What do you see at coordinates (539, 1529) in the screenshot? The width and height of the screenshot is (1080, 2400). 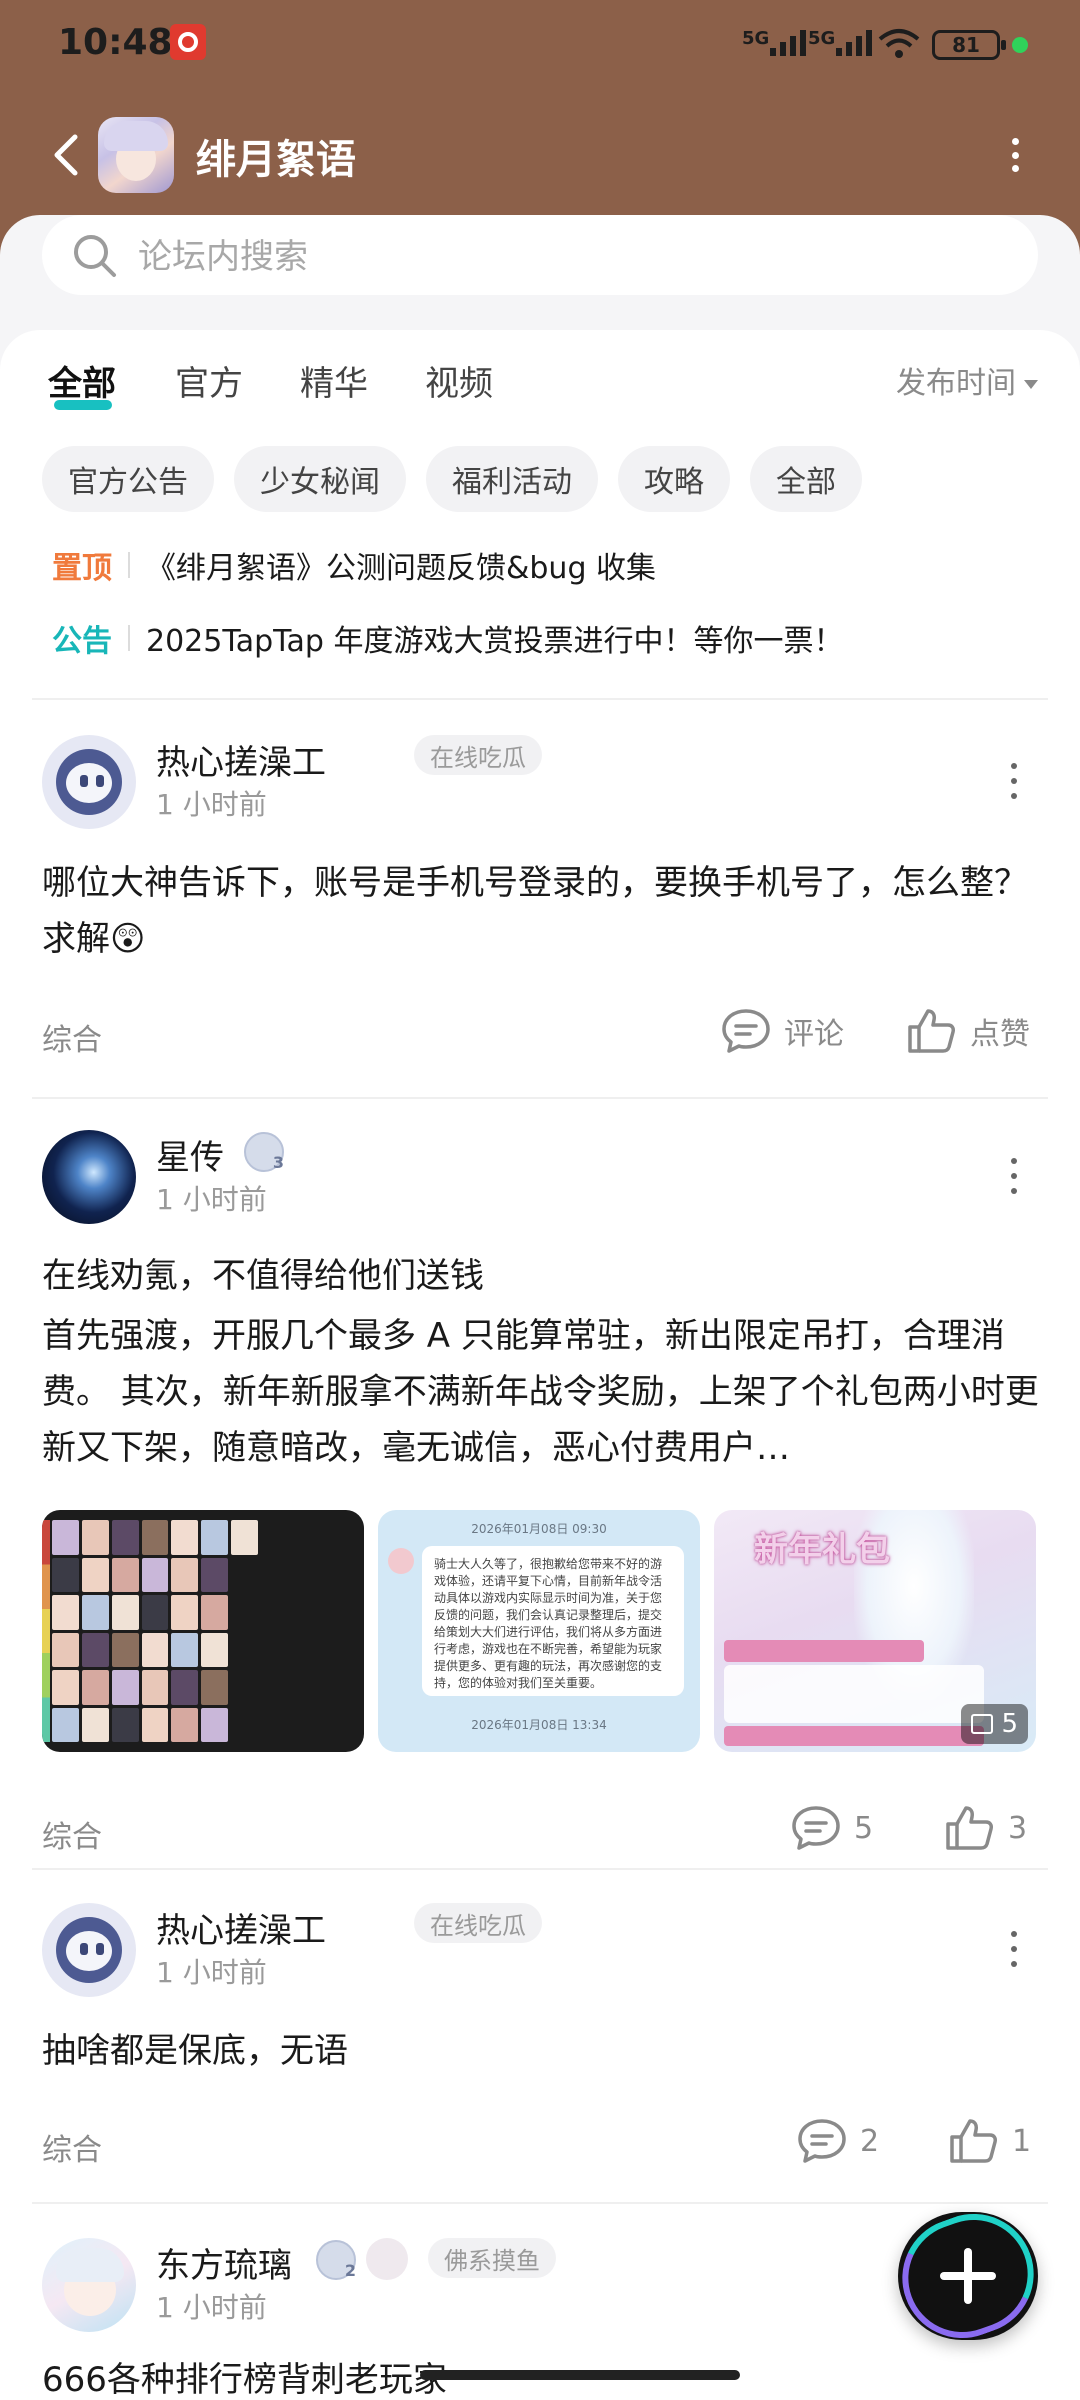 I see `chat-timestamp: 2026年01月08日 09:30` at bounding box center [539, 1529].